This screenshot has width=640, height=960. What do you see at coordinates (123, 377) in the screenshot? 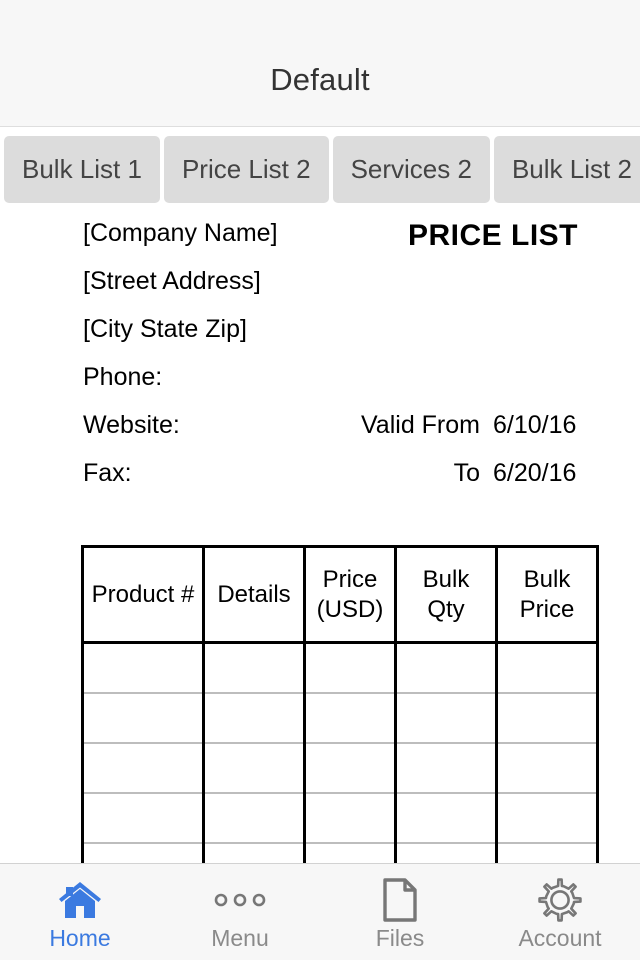
I see `document-info-line: Phone:` at bounding box center [123, 377].